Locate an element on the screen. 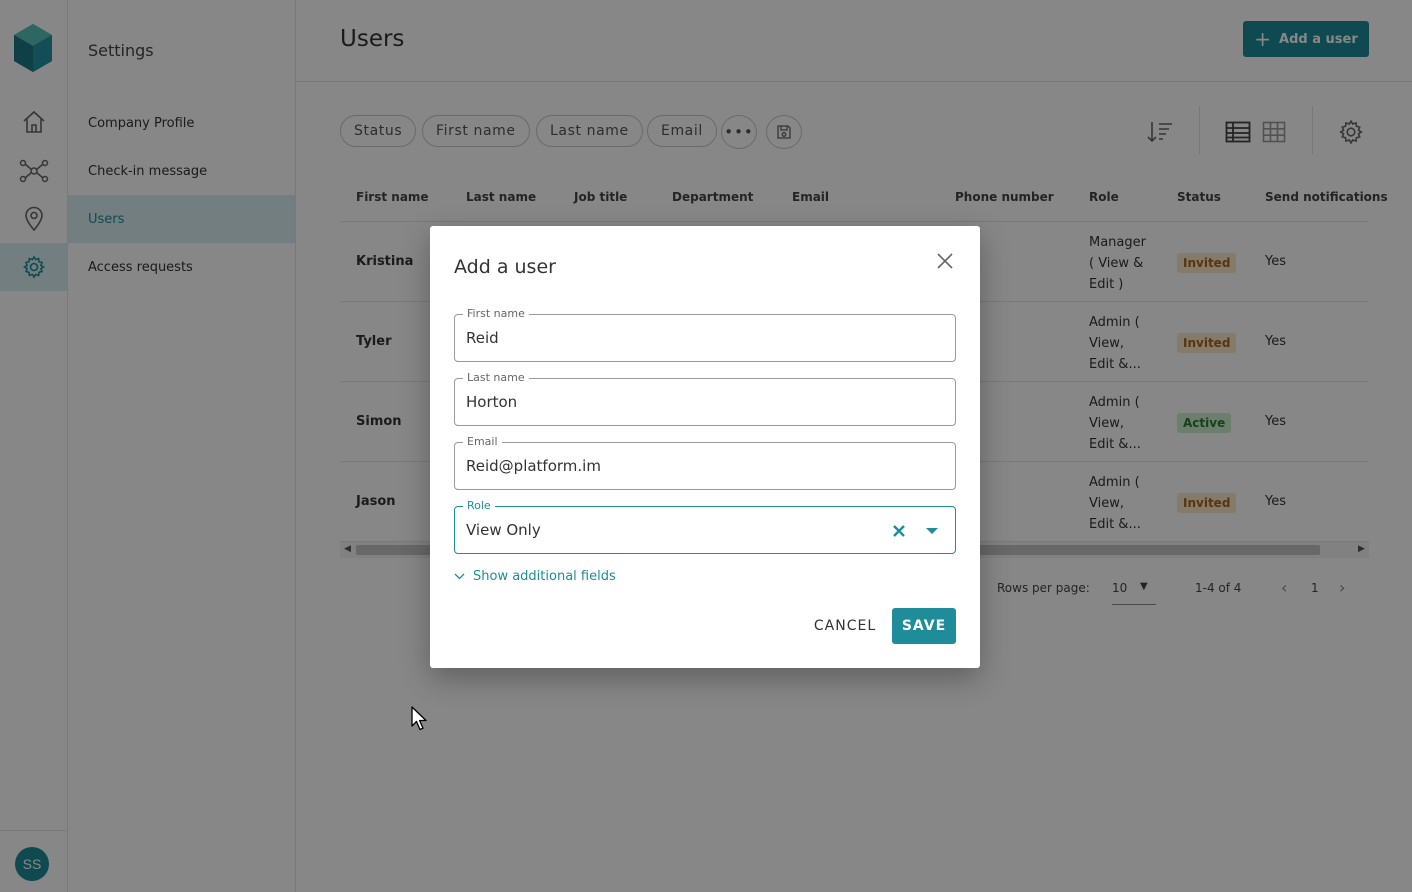  show-additional-fields-link: Show additional fields is located at coordinates (535, 576).